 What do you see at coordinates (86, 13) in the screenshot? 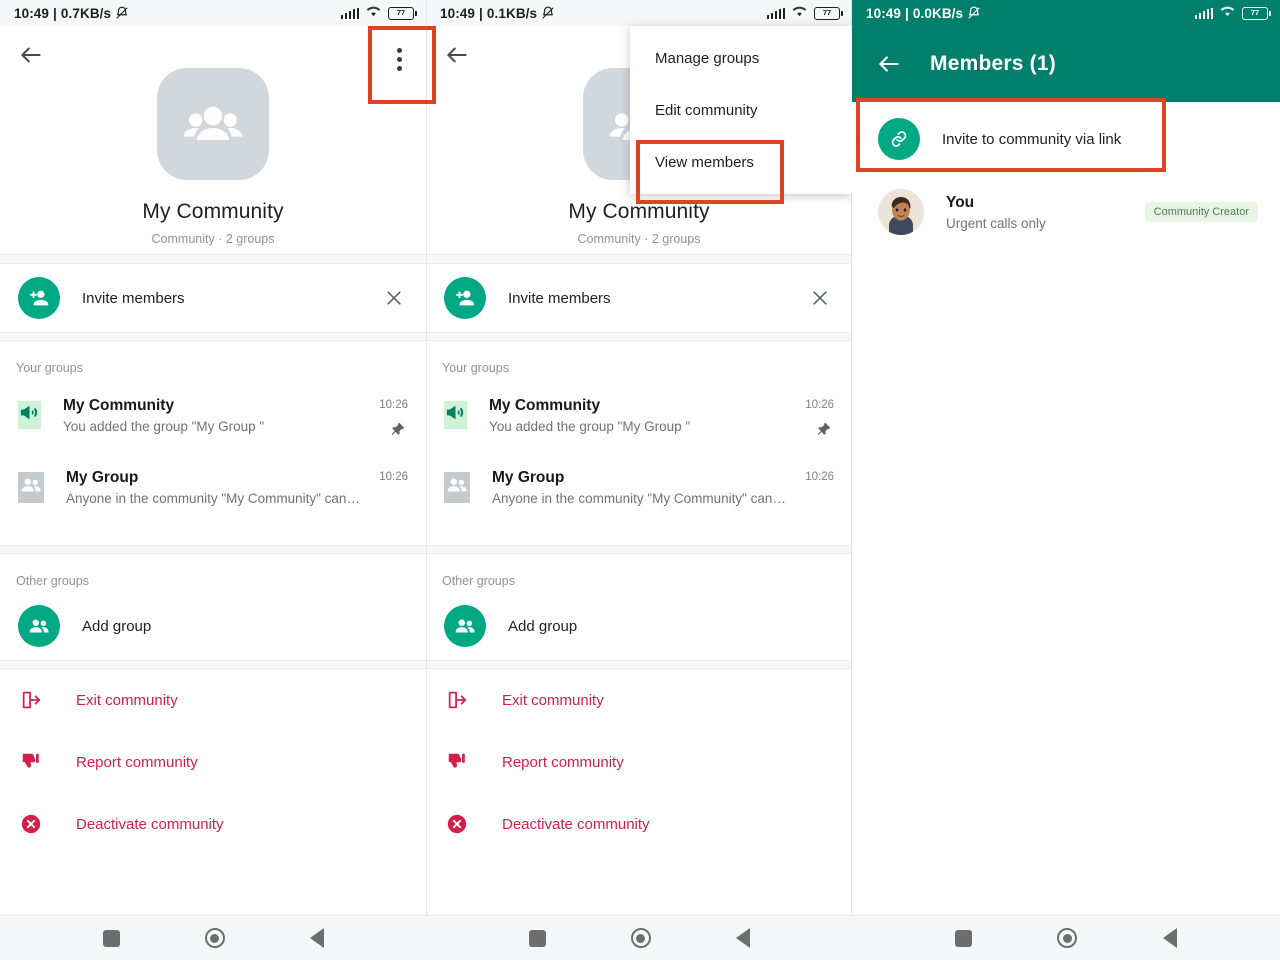
I see `status-net-speed: 0.7KB/s` at bounding box center [86, 13].